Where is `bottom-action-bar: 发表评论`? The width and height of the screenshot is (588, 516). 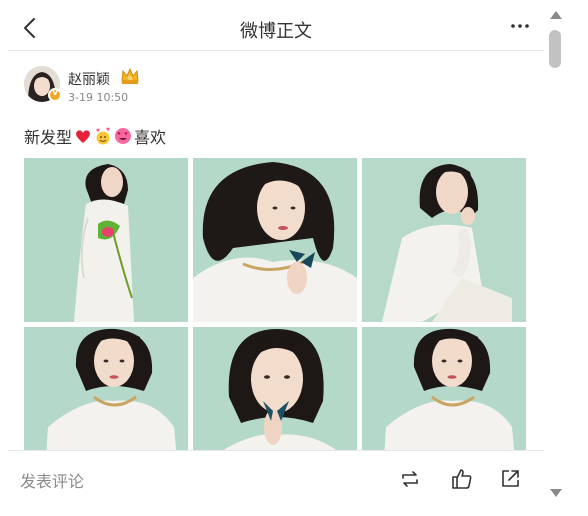
bottom-action-bar: 发表评论 is located at coordinates (276, 478).